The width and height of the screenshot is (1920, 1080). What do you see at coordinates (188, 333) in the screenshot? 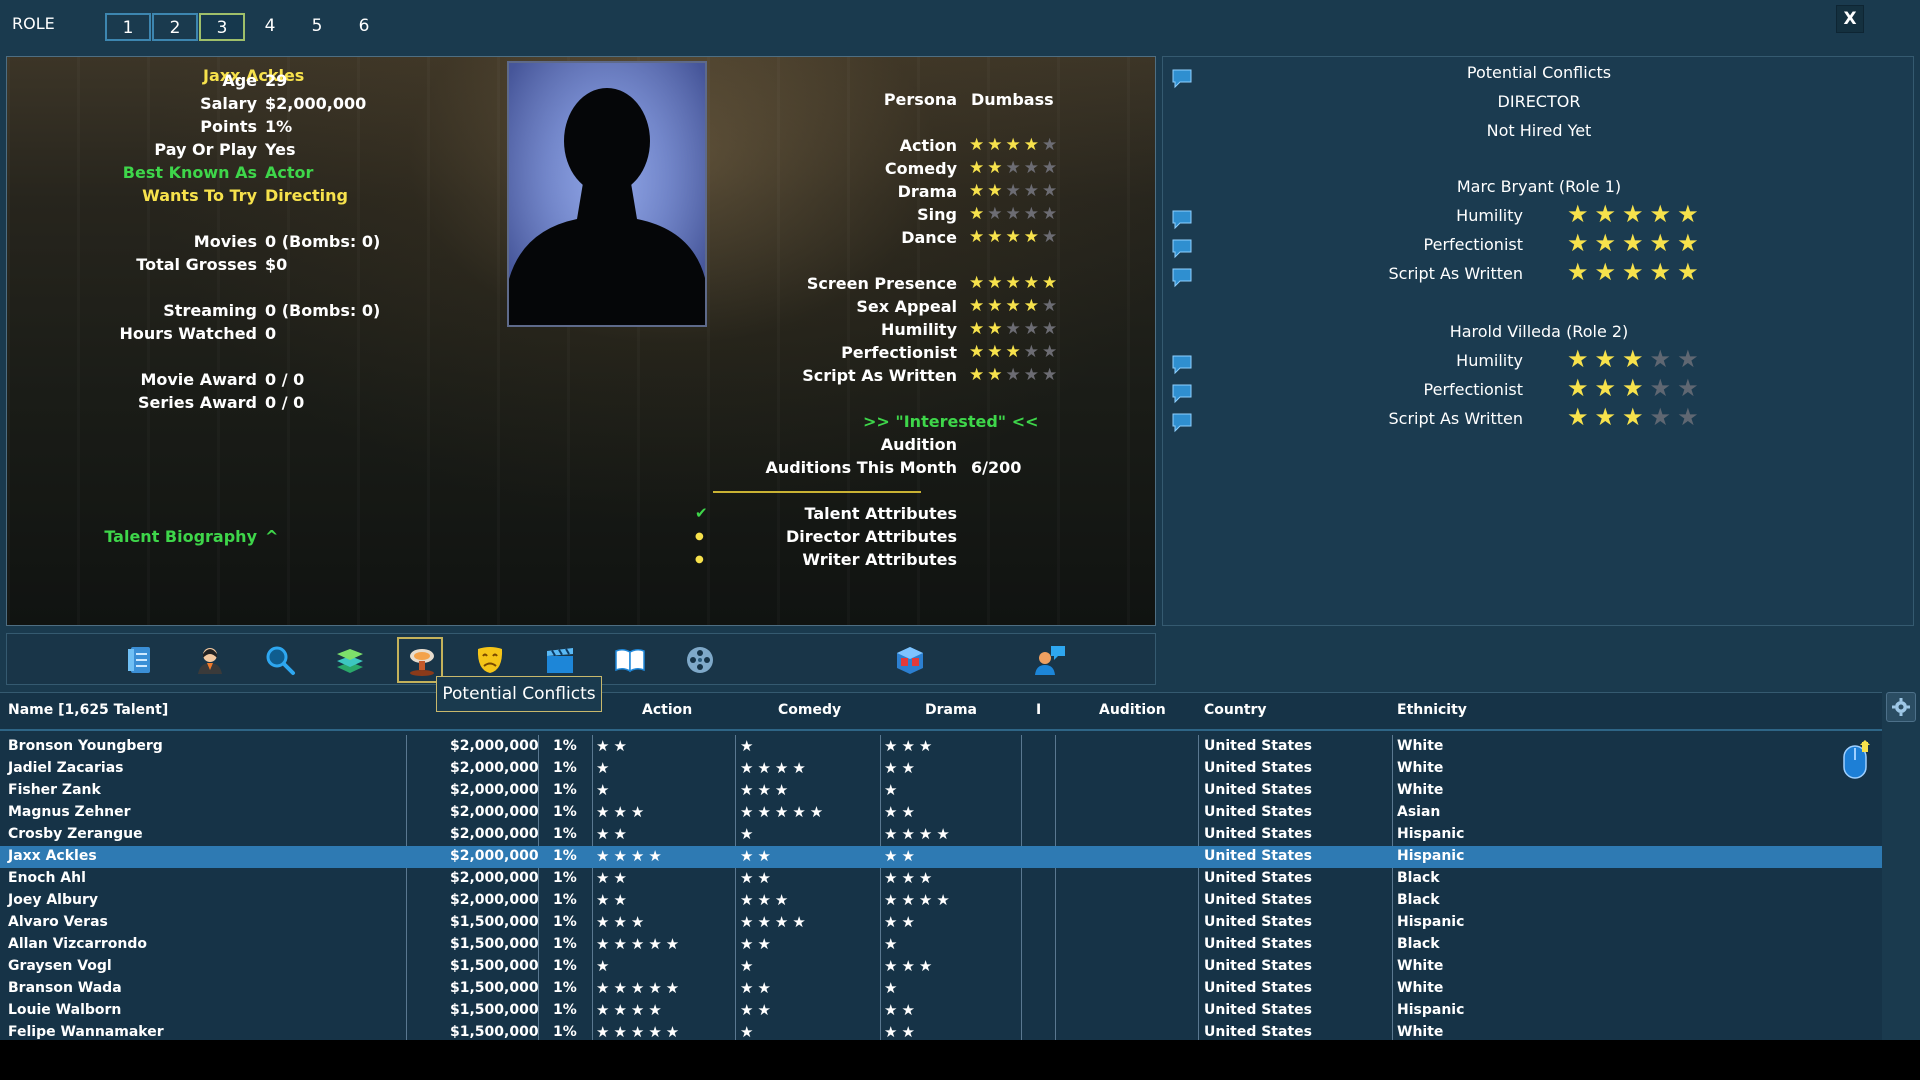
I see `field-hours-watched-label: Hours Watched` at bounding box center [188, 333].